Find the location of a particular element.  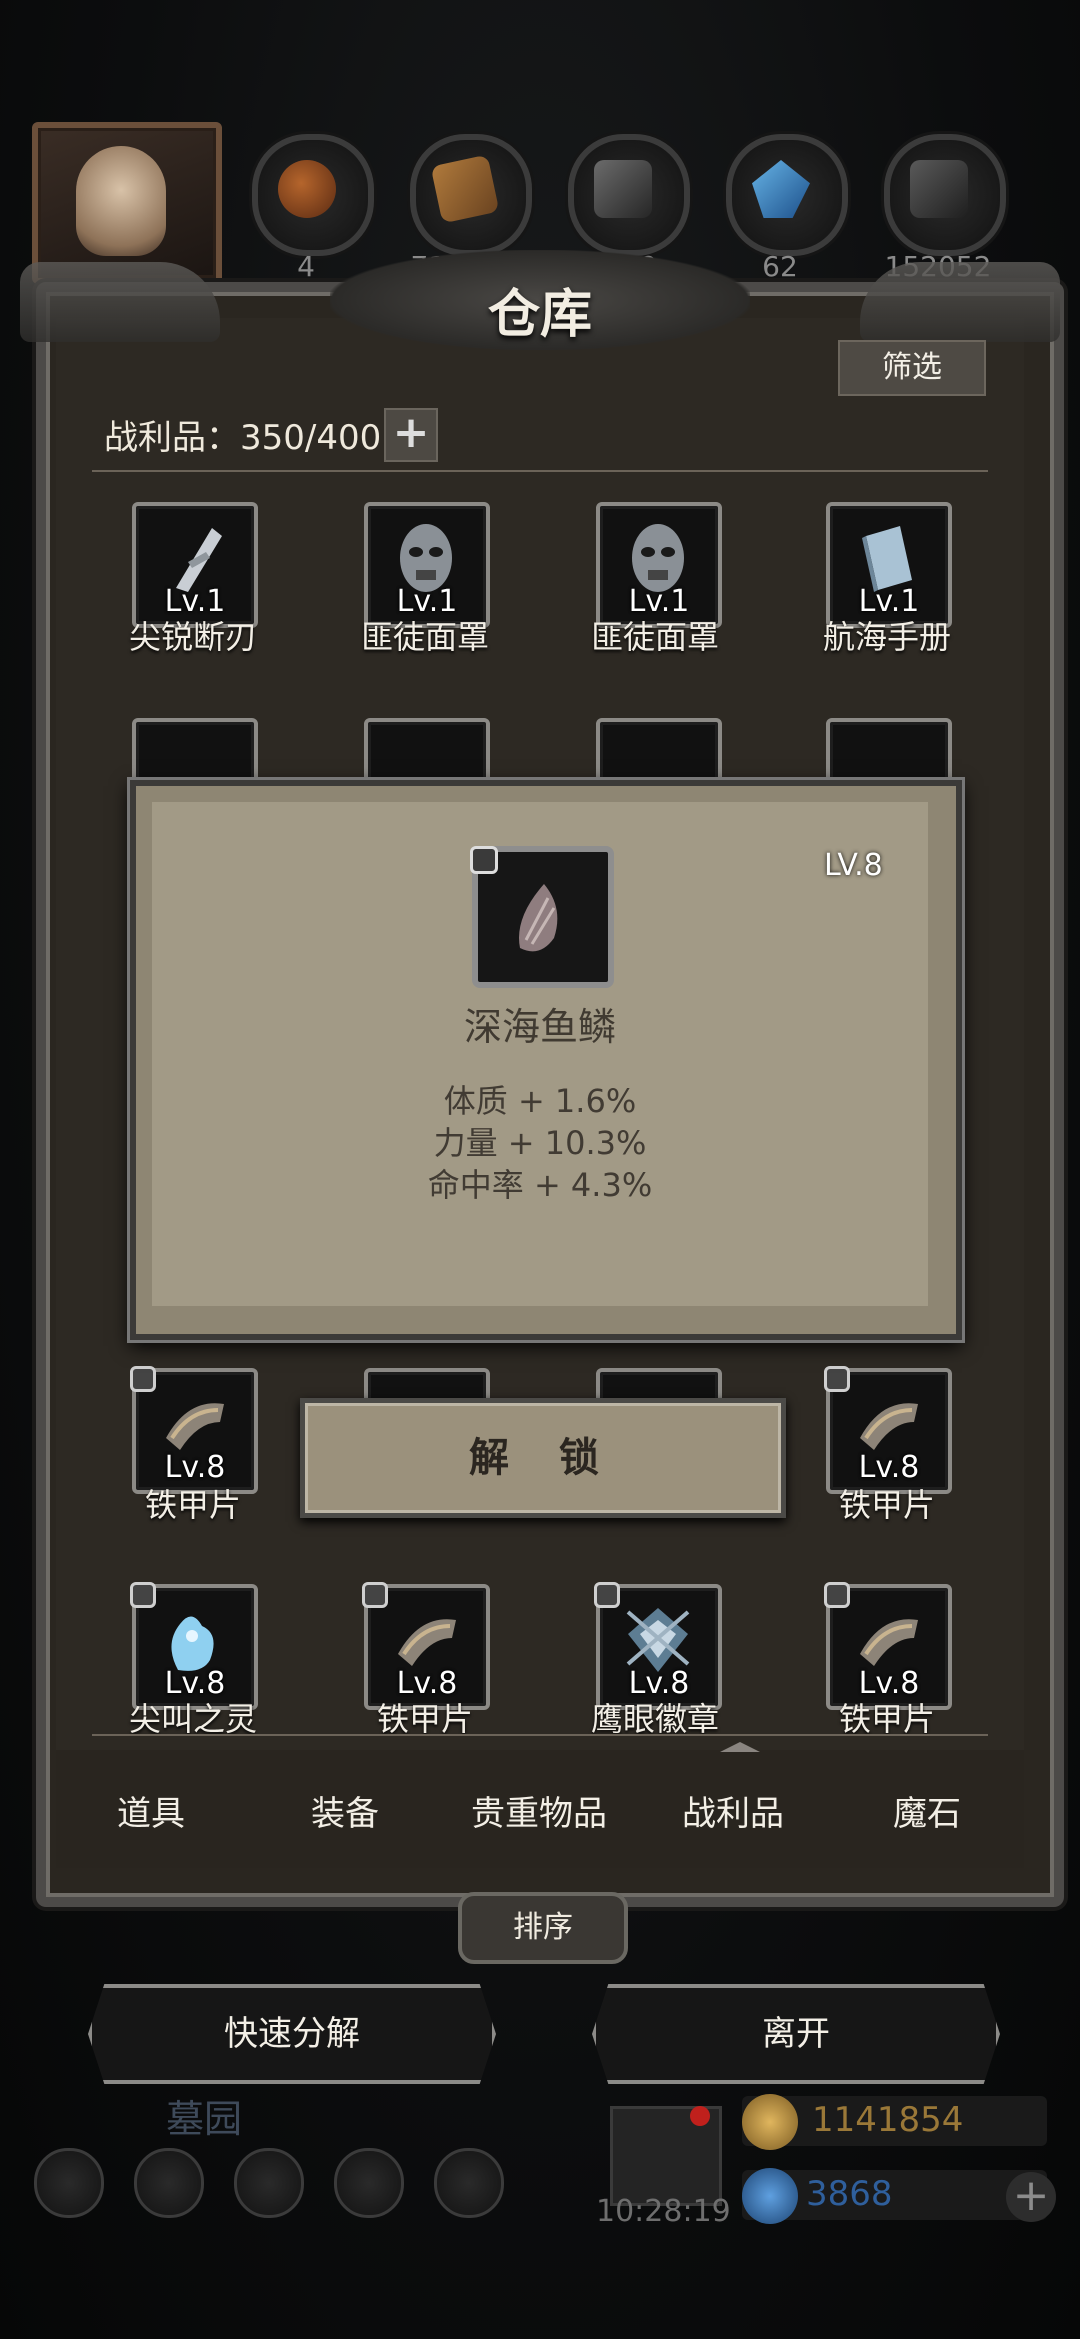

player-avatar is located at coordinates (127, 203).